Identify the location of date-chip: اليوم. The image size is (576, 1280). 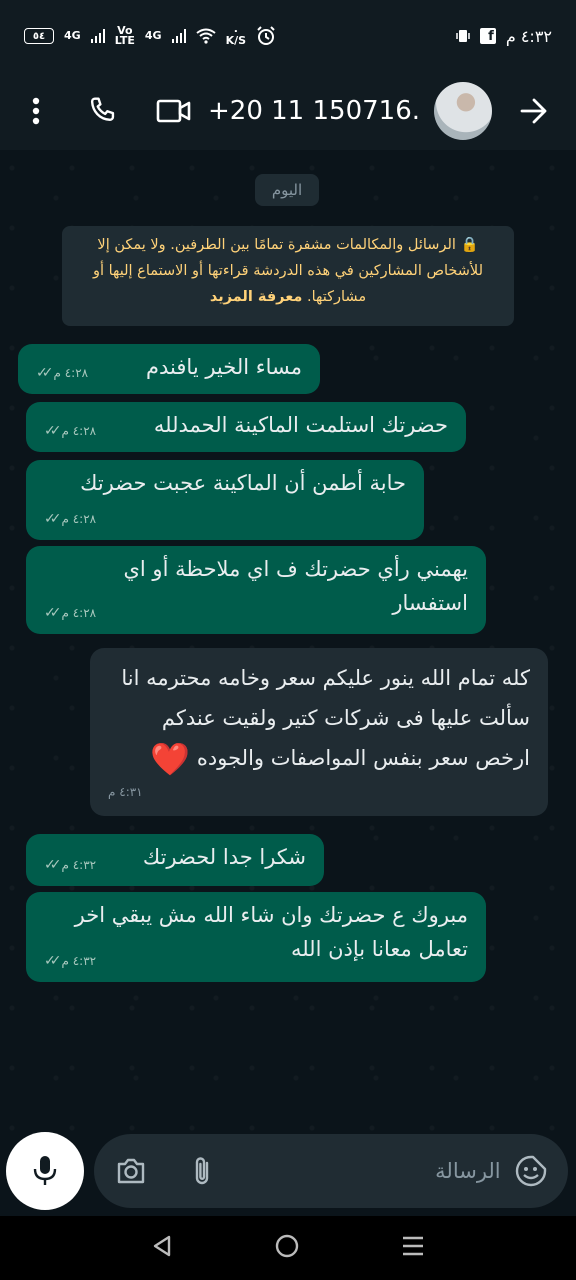
(287, 190).